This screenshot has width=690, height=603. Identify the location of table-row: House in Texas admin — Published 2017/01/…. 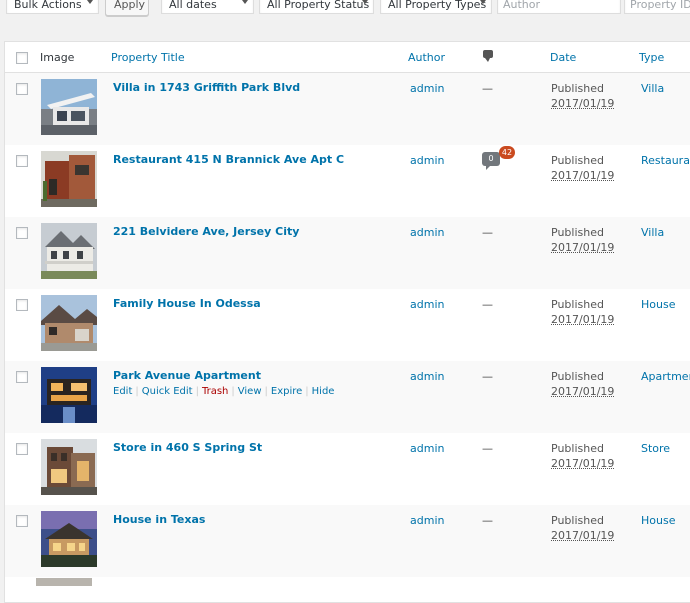
(347, 541).